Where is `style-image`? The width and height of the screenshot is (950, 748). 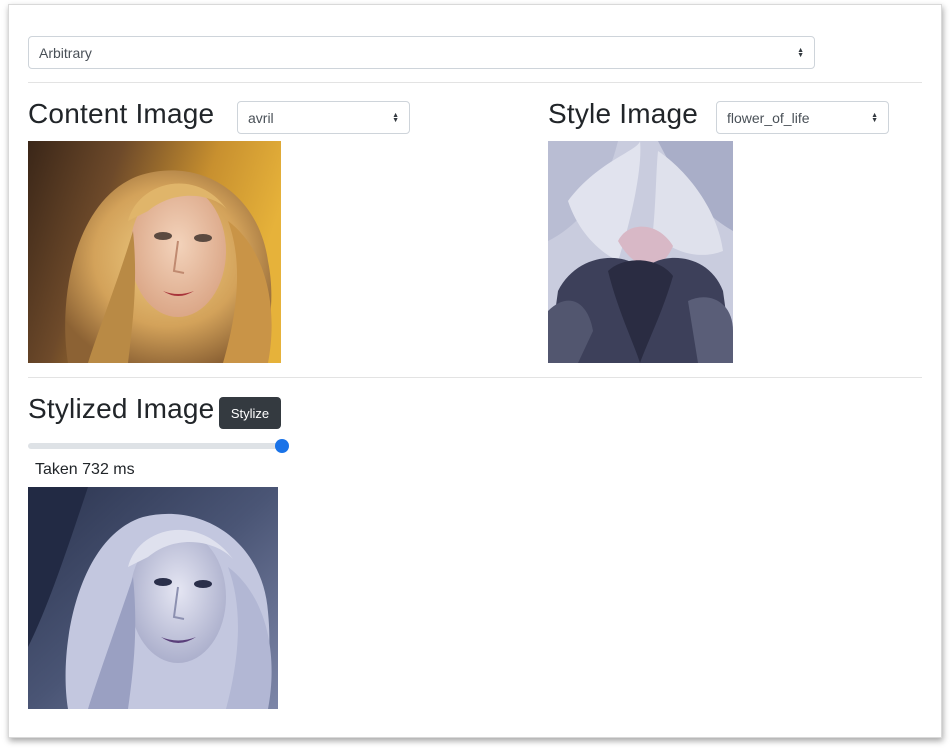
style-image is located at coordinates (640, 252).